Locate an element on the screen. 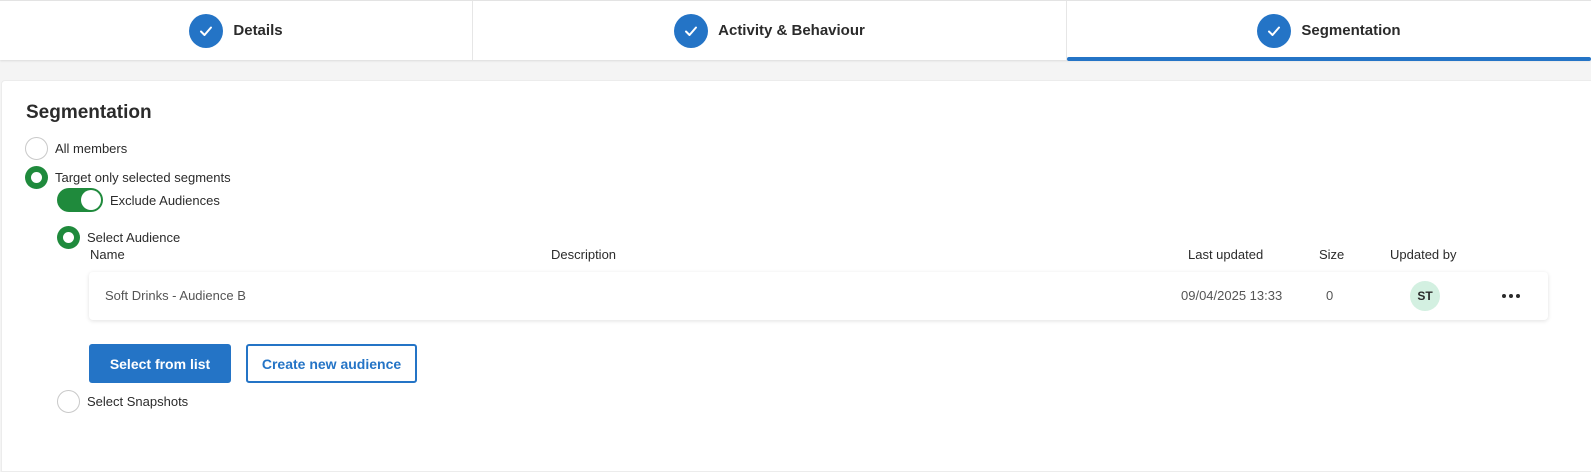 The width and height of the screenshot is (1591, 472). column-header-size: Size is located at coordinates (1332, 254).